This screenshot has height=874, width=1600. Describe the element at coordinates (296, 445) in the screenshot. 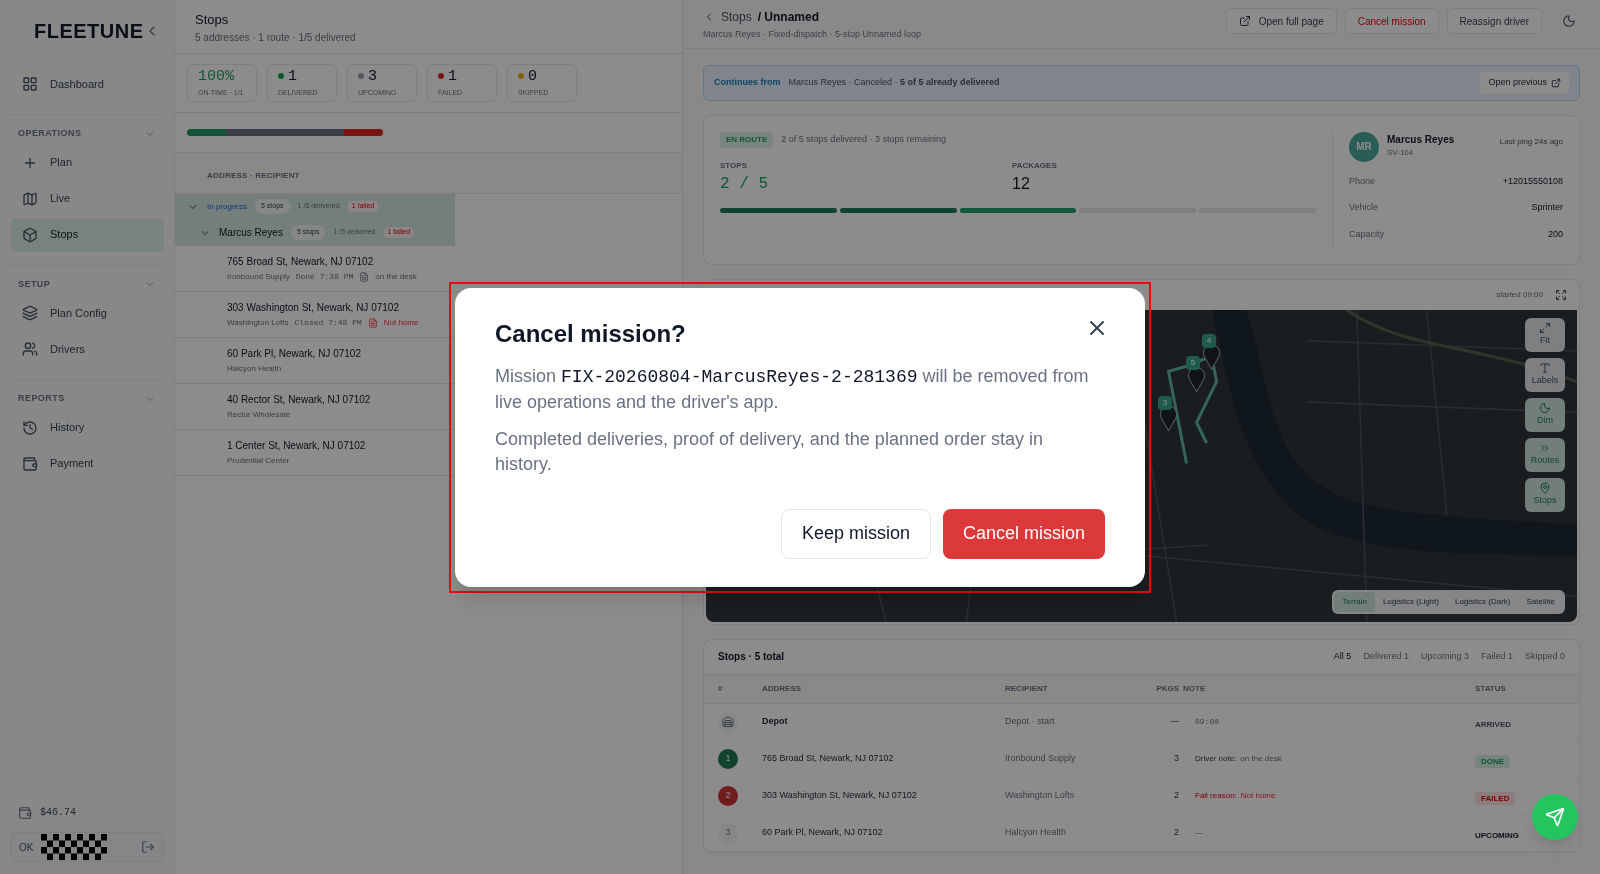

I see `stop-address: 1 Center St, Newark, NJ 07102` at that location.